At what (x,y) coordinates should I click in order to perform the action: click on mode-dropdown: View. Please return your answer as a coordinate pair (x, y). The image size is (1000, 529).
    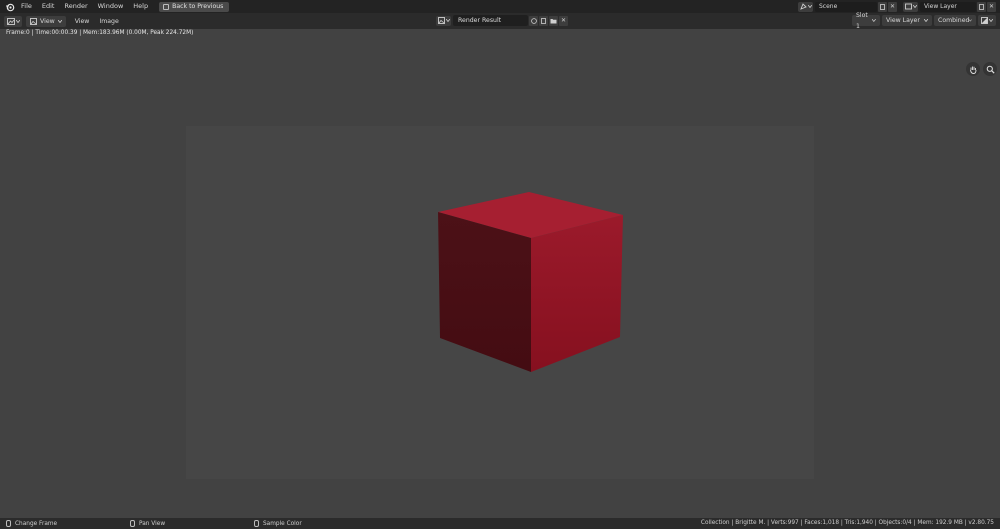
    Looking at the image, I should click on (46, 21).